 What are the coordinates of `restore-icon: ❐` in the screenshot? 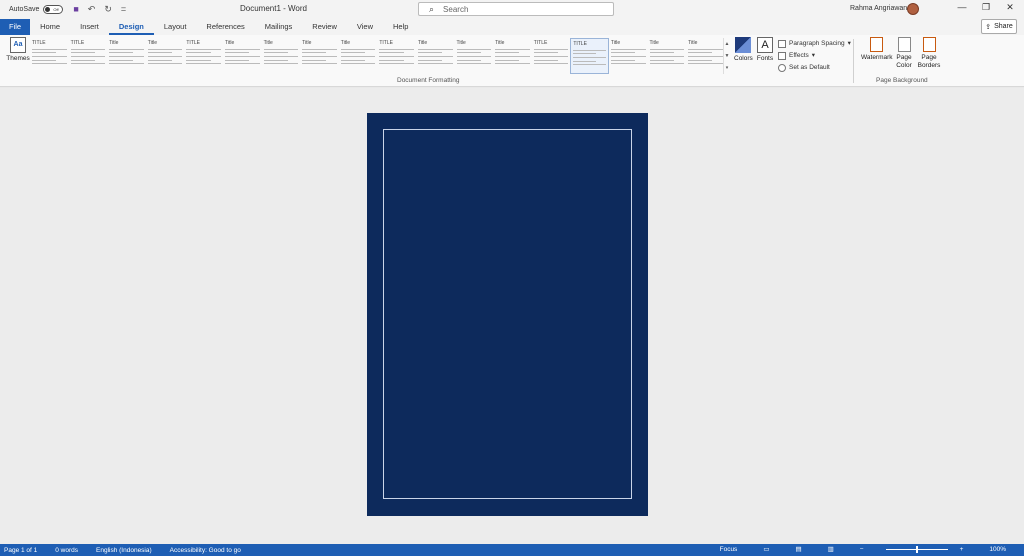 It's located at (986, 7).